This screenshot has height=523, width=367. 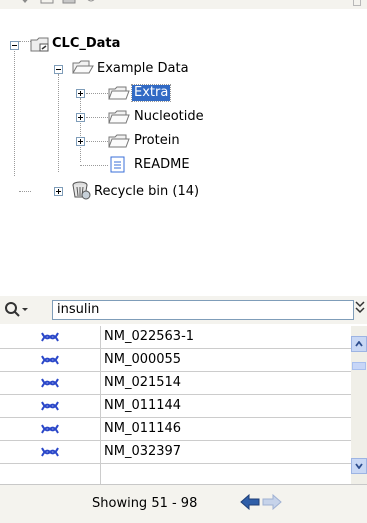 I want to click on scroll-down-button, so click(x=359, y=466).